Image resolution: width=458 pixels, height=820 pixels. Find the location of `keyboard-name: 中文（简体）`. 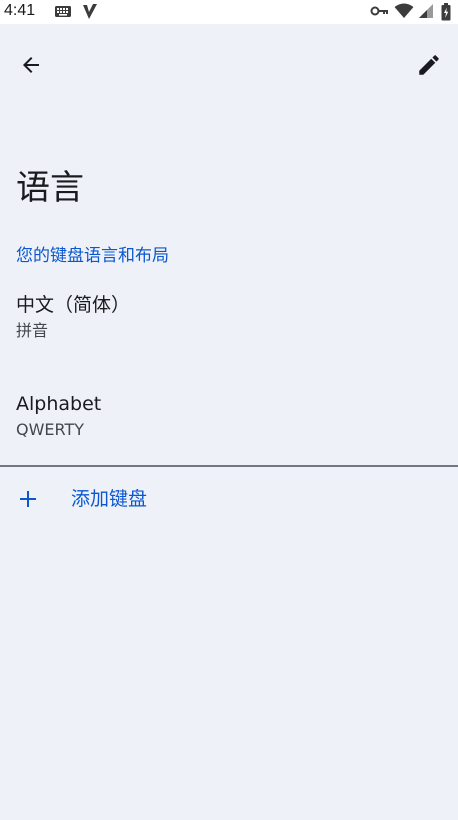

keyboard-name: 中文（简体） is located at coordinates (73, 305).